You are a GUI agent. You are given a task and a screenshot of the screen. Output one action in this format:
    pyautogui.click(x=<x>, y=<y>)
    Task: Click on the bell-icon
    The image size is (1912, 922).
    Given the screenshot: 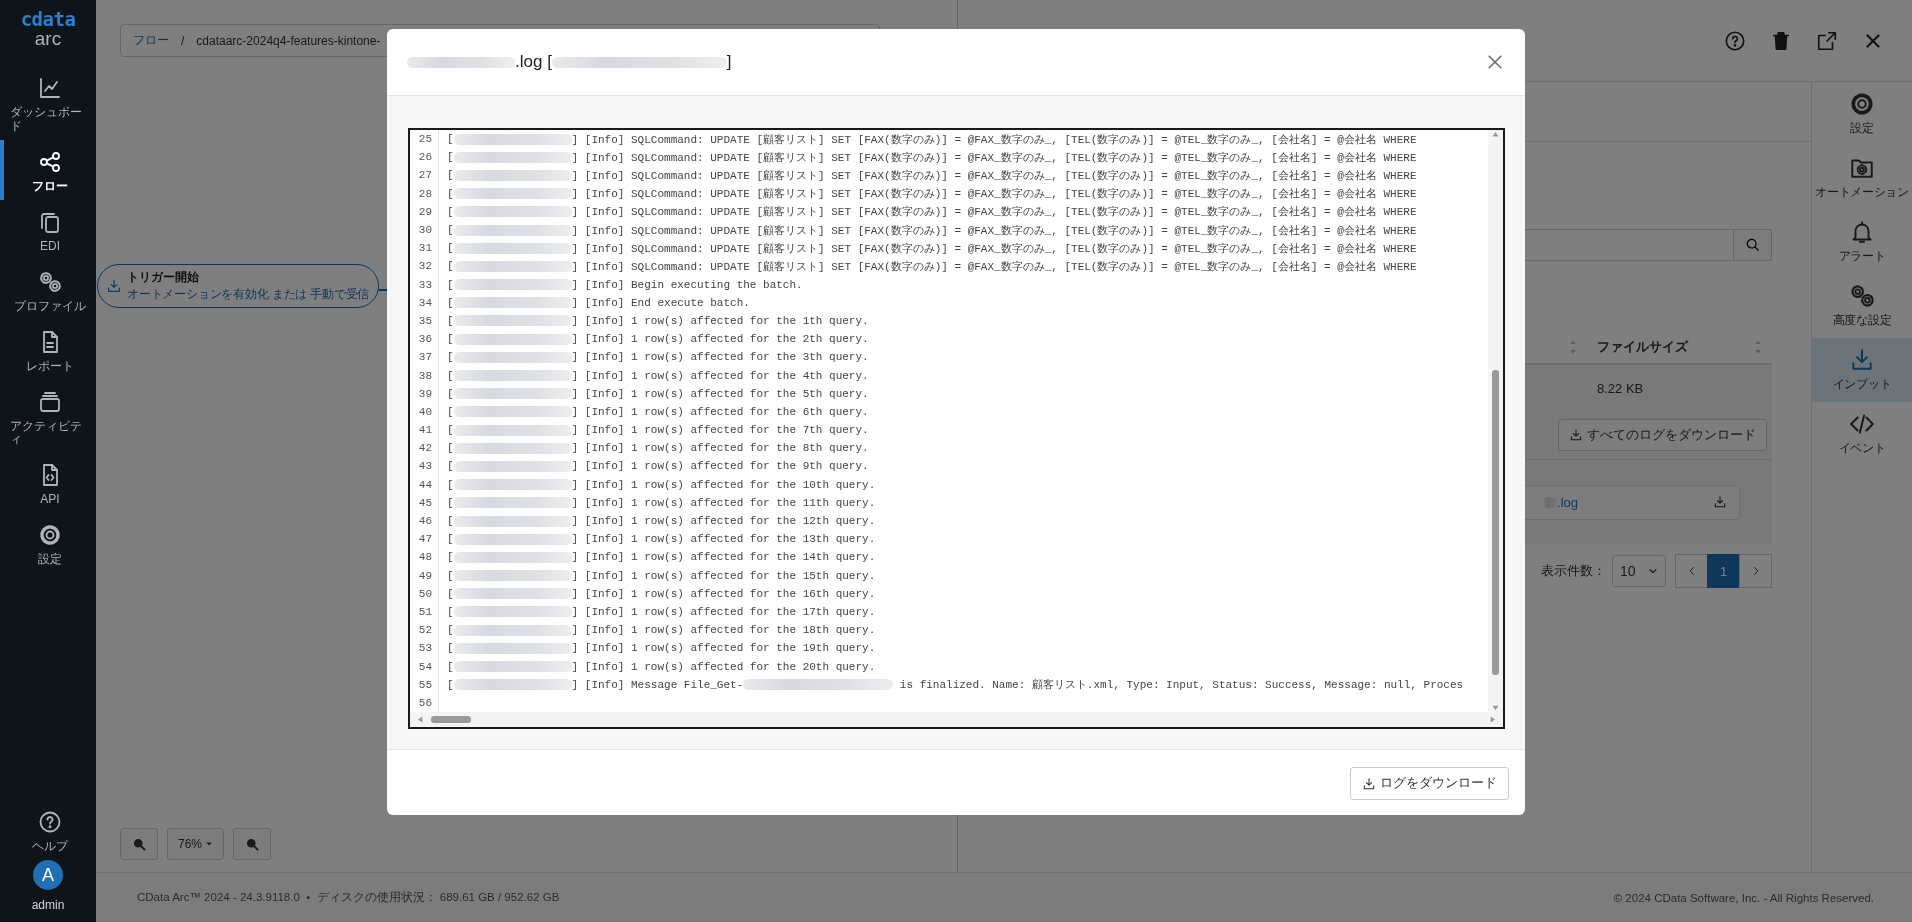 What is the action you would take?
    pyautogui.click(x=1862, y=232)
    